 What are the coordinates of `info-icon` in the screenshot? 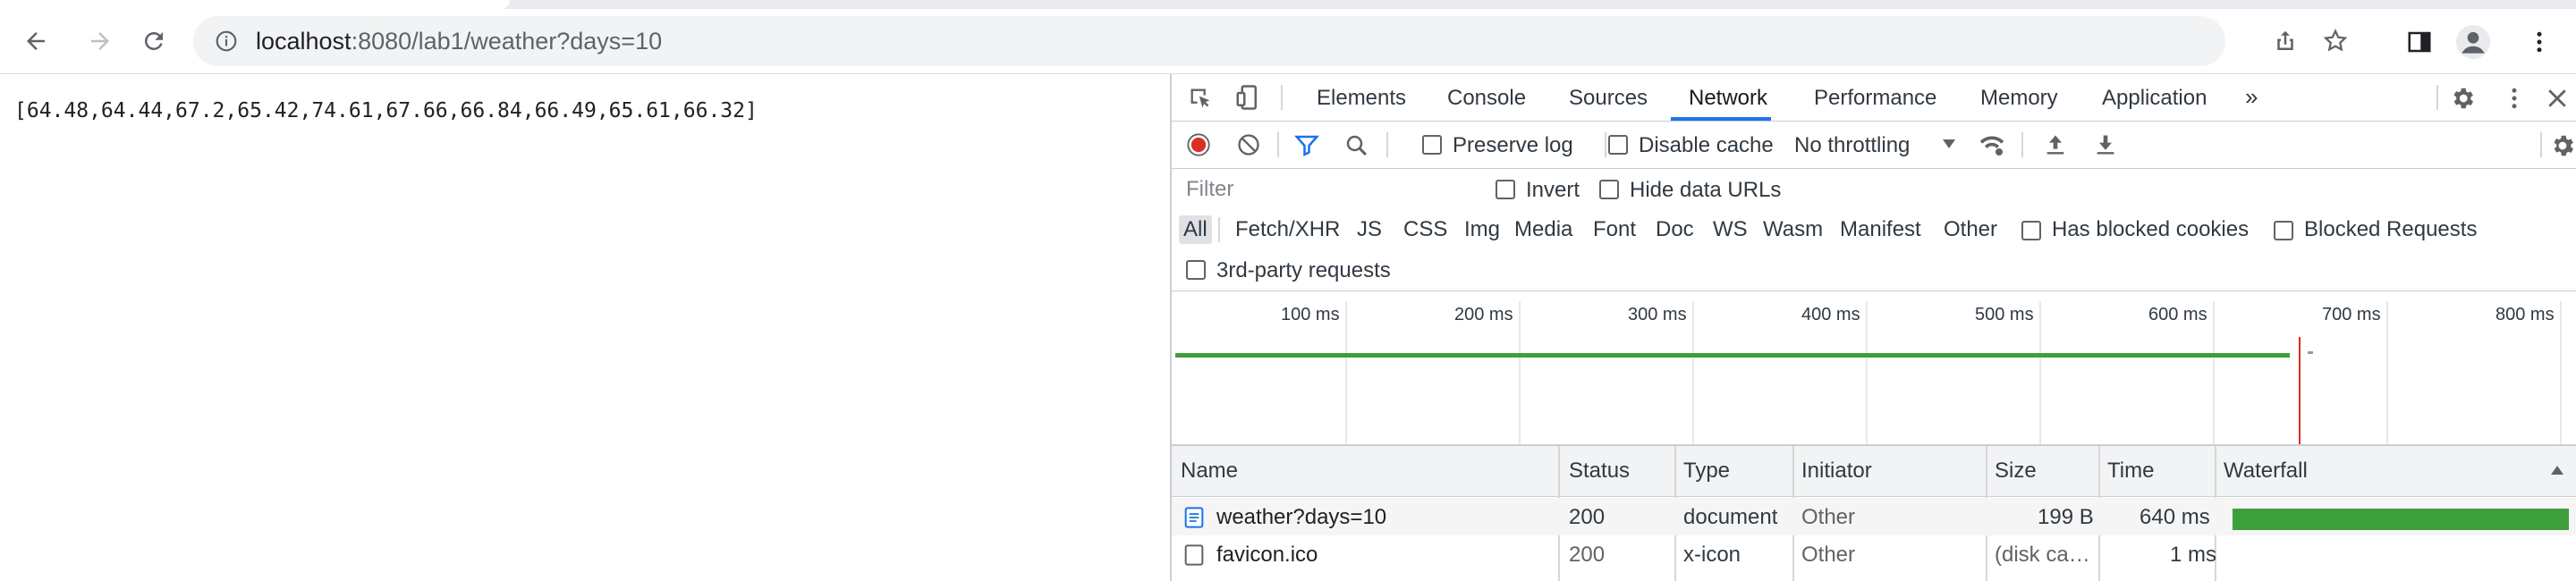 It's located at (226, 41).